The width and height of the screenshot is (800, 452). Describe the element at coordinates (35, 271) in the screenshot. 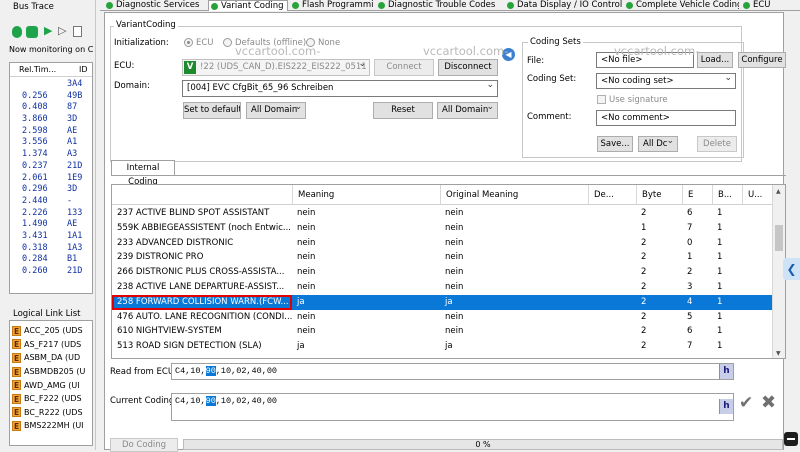

I see `bus-trace-time: 0.260` at that location.